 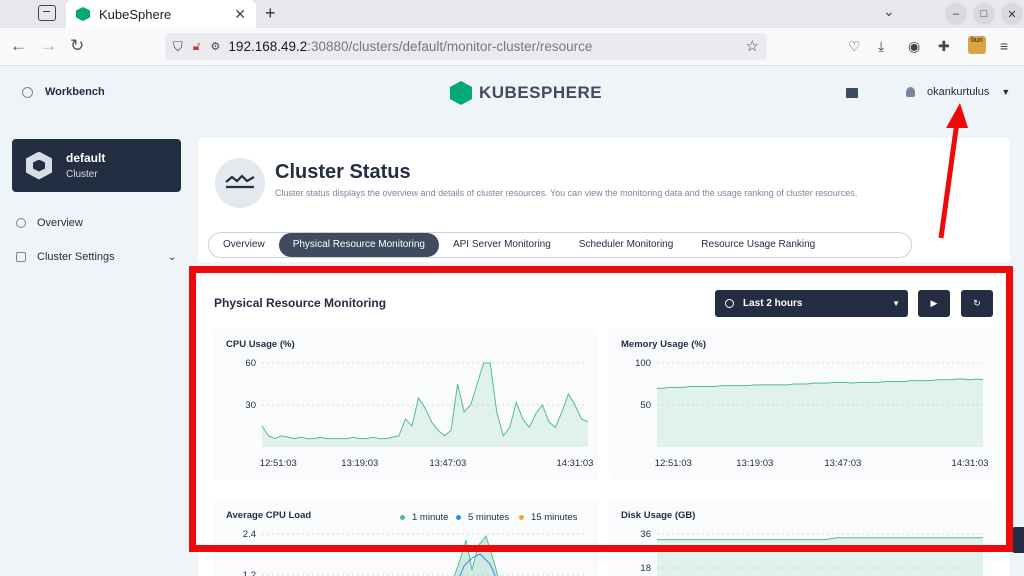 What do you see at coordinates (240, 14) in the screenshot?
I see `close-tab-icon: ✕` at bounding box center [240, 14].